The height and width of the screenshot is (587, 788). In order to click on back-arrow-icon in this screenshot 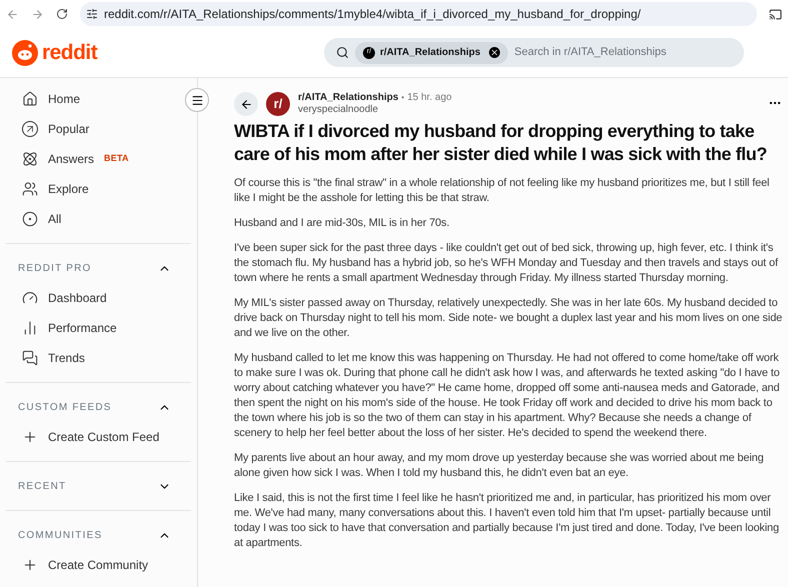, I will do `click(246, 104)`.